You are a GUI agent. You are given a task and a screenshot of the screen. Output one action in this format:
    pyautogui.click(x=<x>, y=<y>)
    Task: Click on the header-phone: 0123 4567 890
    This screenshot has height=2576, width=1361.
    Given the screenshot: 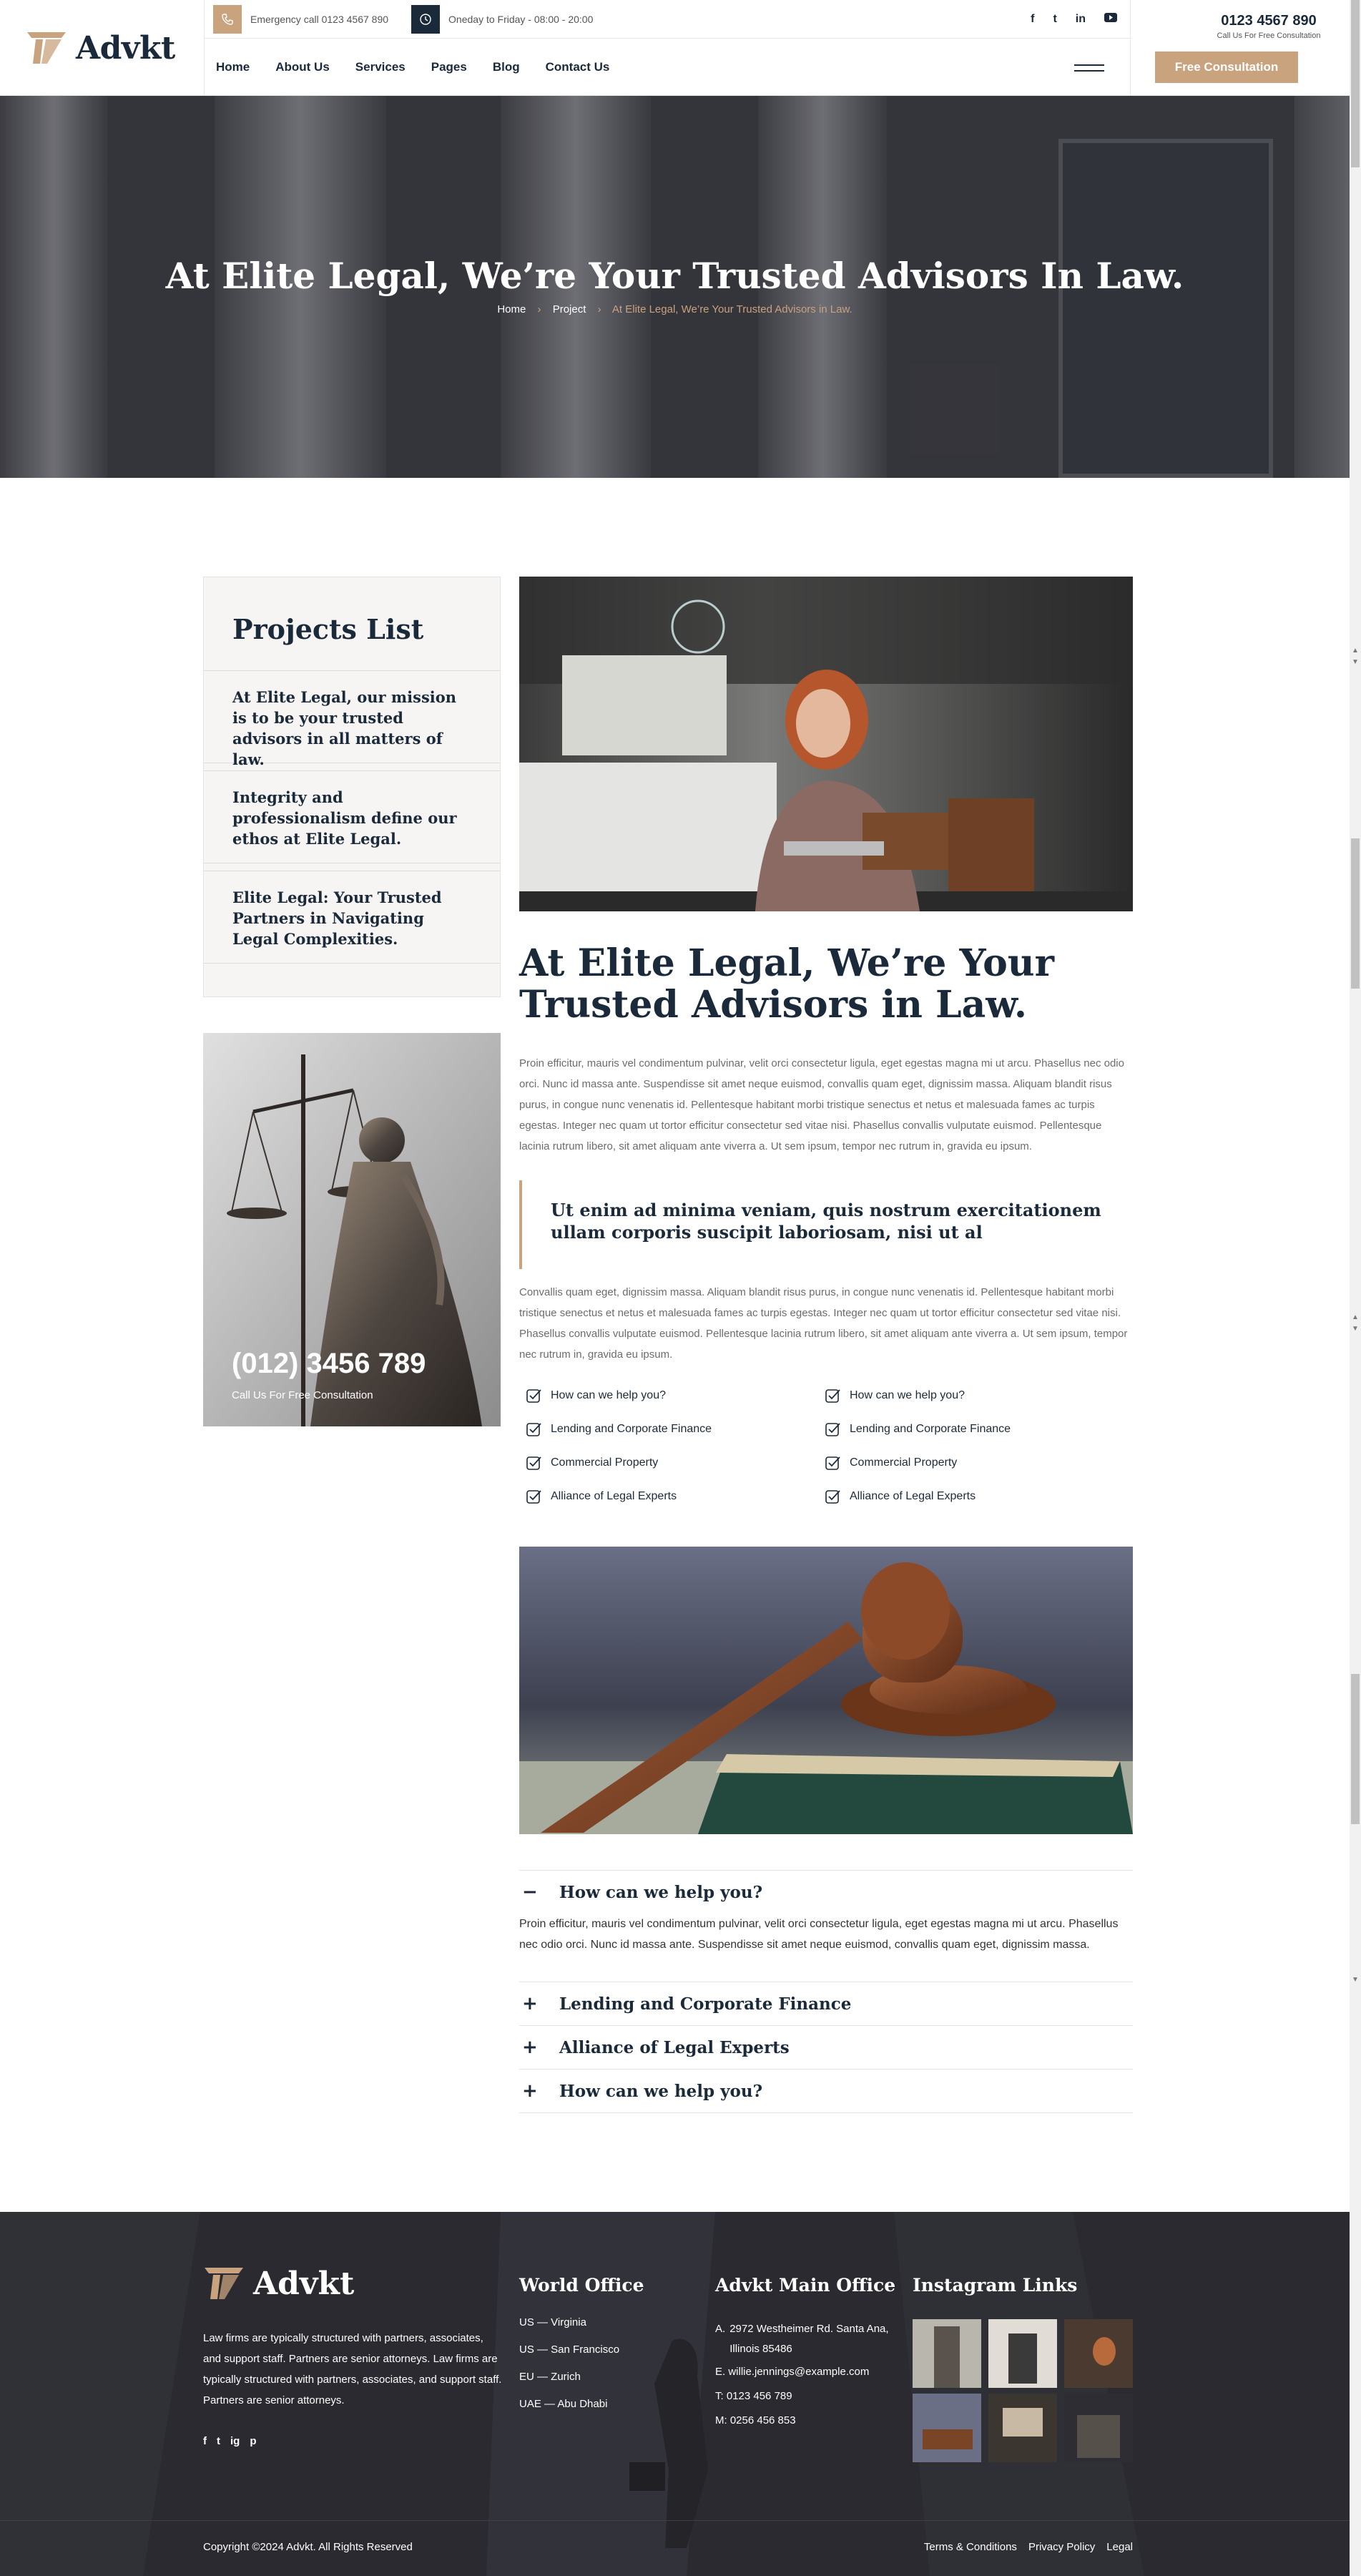 What is the action you would take?
    pyautogui.click(x=1241, y=21)
    